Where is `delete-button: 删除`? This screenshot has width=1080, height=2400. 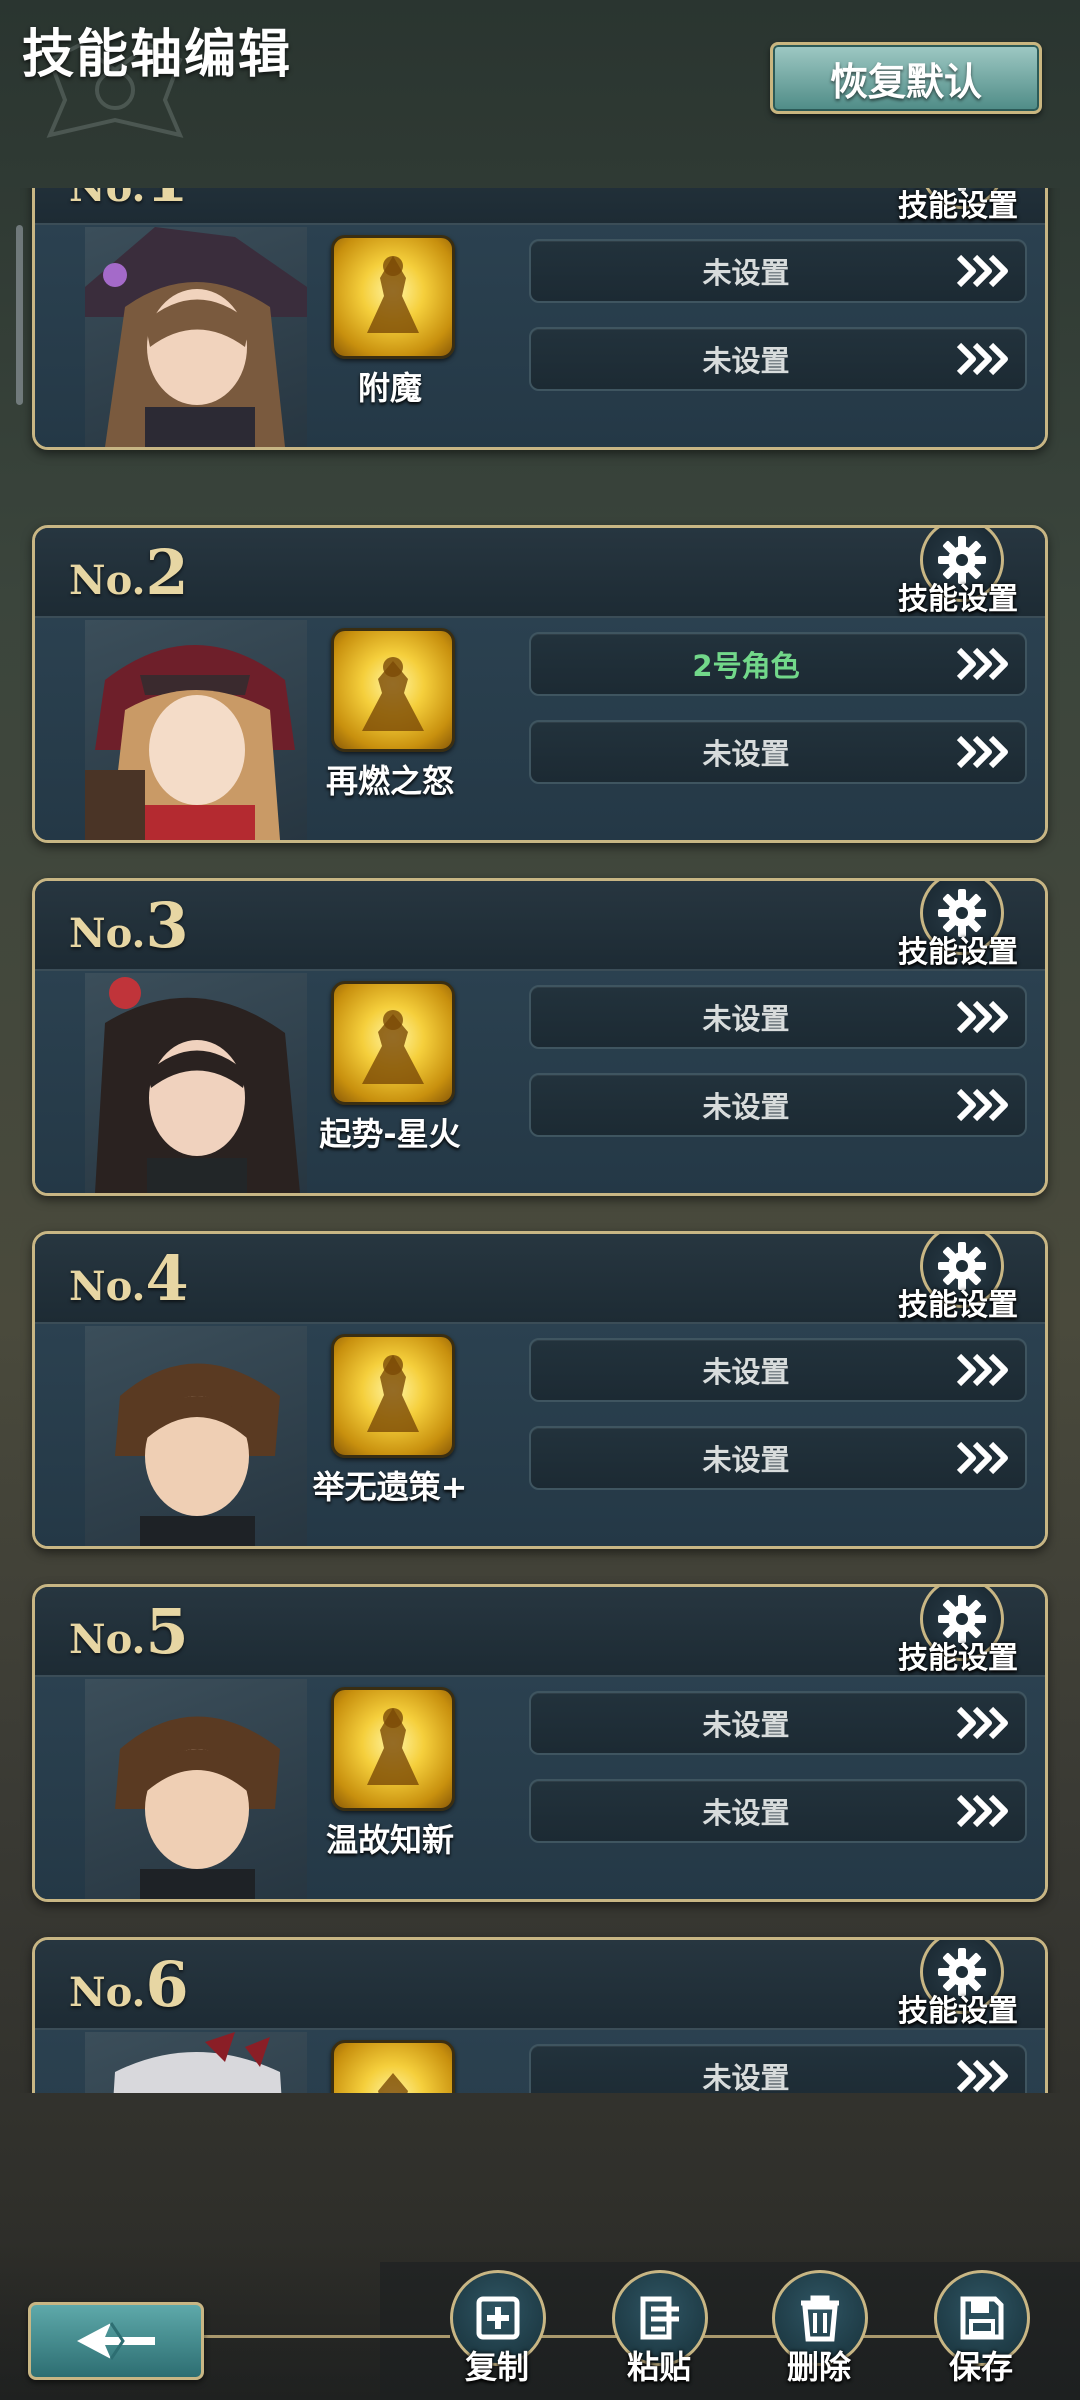 delete-button: 删除 is located at coordinates (819, 2331).